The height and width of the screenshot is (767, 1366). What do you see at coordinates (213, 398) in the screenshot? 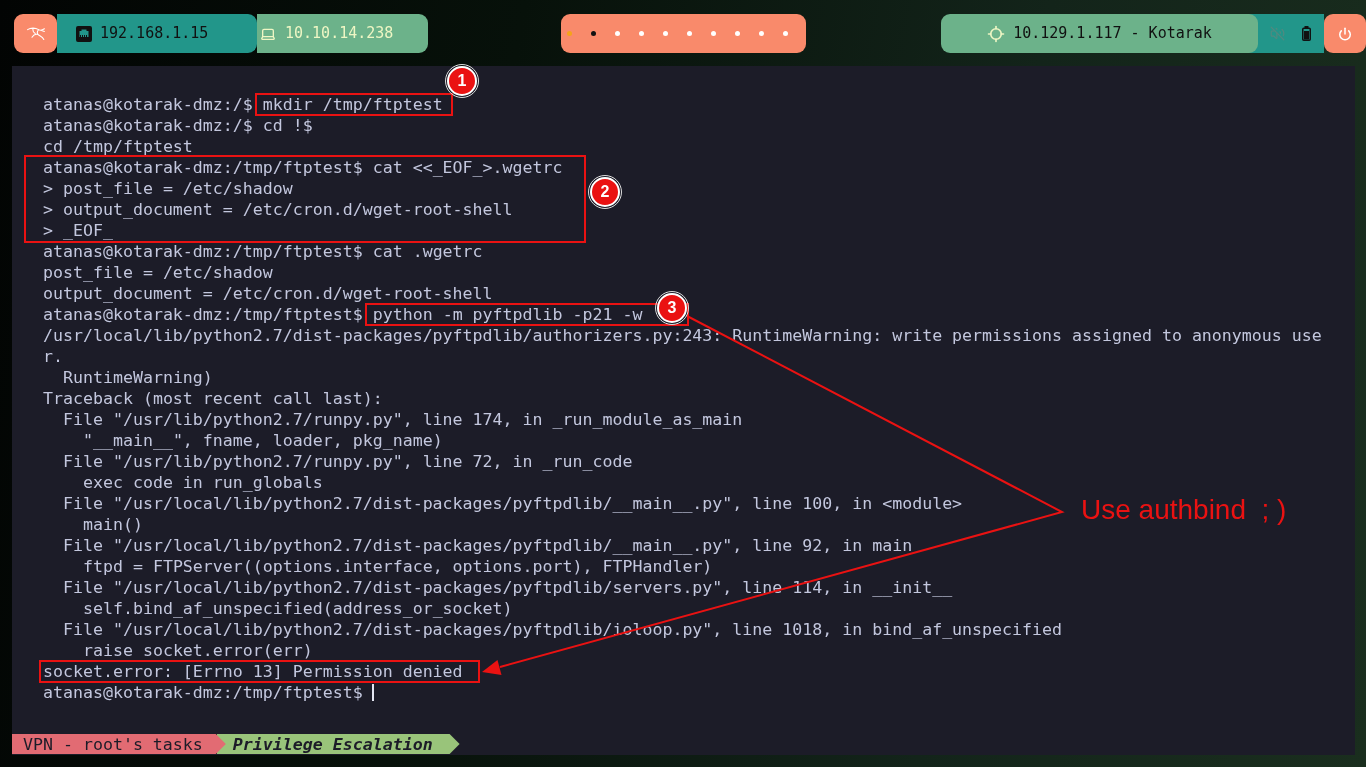
I see `terminal-line: Traceback (most recent call last):` at bounding box center [213, 398].